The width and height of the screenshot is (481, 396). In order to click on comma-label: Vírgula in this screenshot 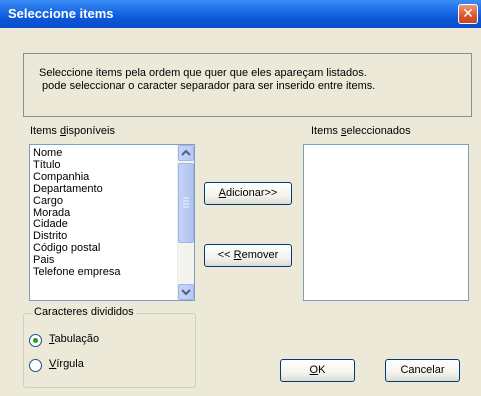, I will do `click(66, 364)`.